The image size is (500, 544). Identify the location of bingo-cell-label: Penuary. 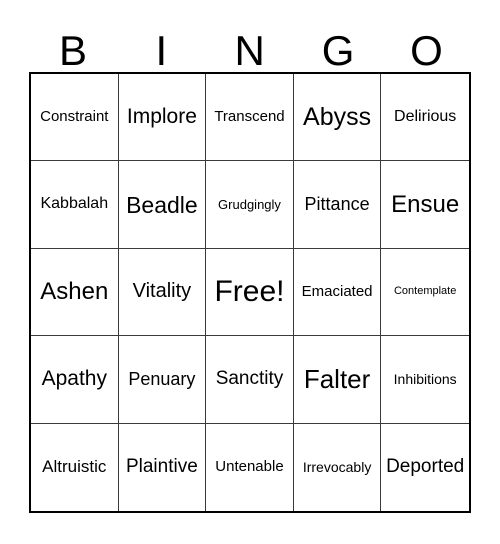
(162, 378).